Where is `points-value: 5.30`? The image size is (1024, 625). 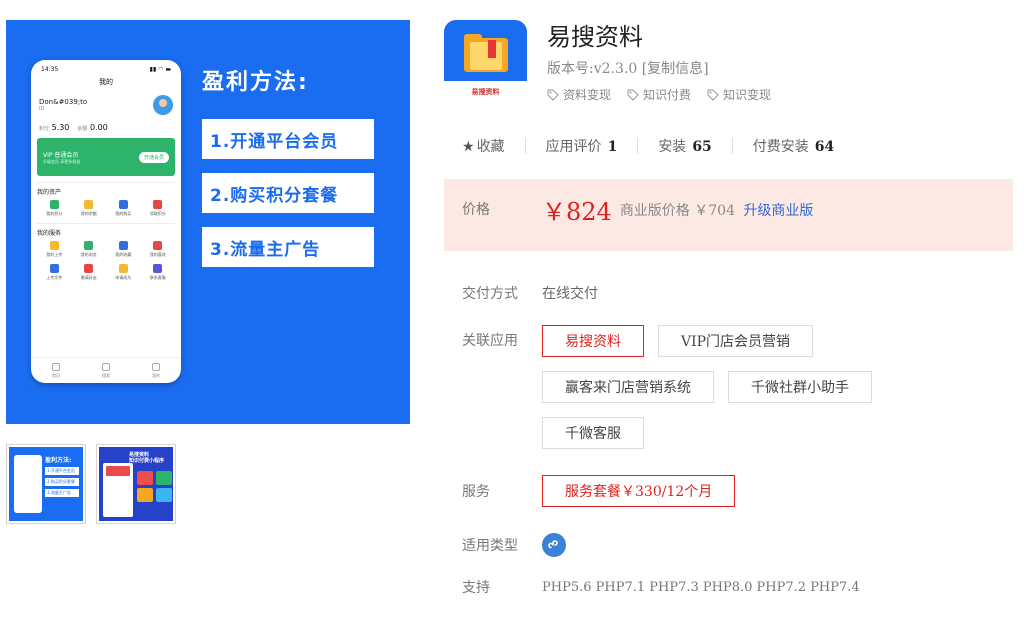
points-value: 5.30 is located at coordinates (60, 127).